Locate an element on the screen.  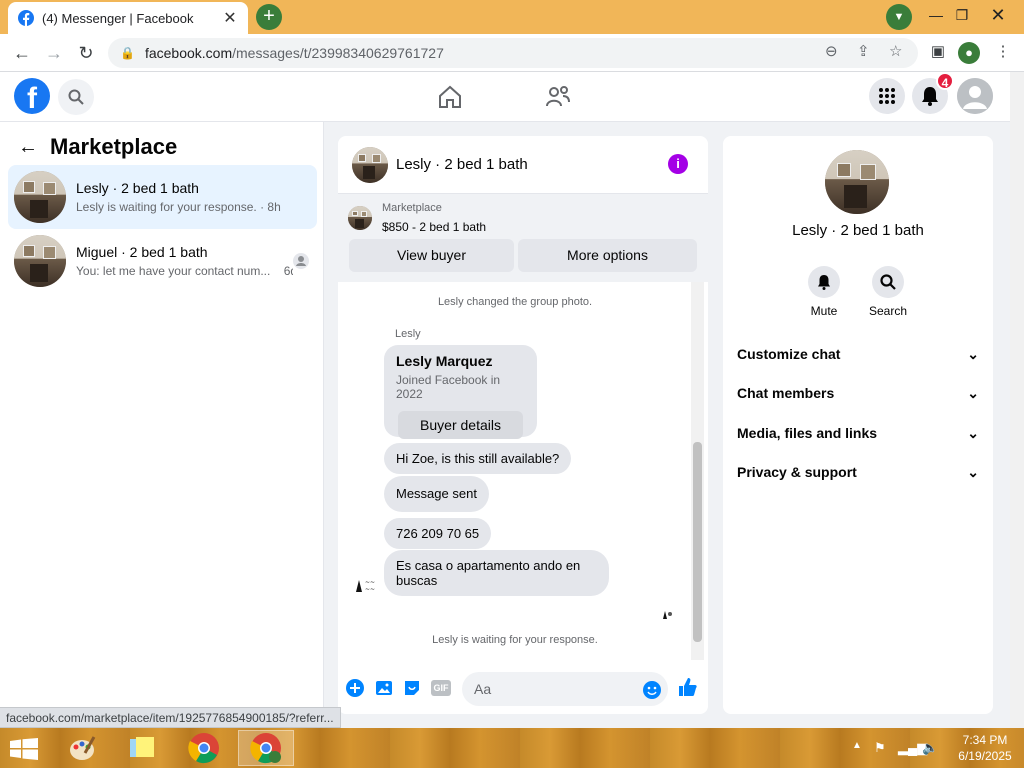
section-chat-members: Chat members ⌄ is located at coordinates (858, 393).